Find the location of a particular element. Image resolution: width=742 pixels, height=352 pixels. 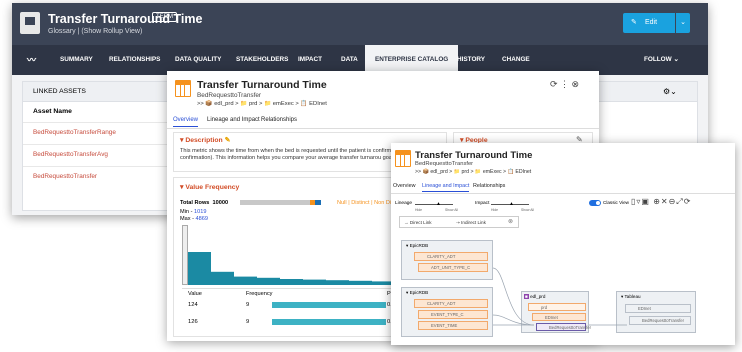

follow-menu: FOLLOW ⌄ is located at coordinates (661, 60).